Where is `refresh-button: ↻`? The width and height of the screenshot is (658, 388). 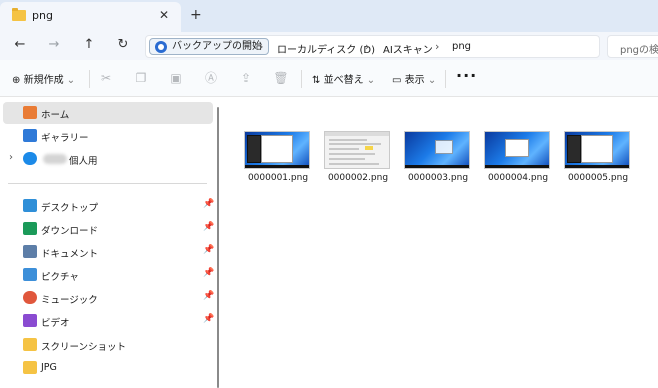
refresh-button: ↻ is located at coordinates (123, 44).